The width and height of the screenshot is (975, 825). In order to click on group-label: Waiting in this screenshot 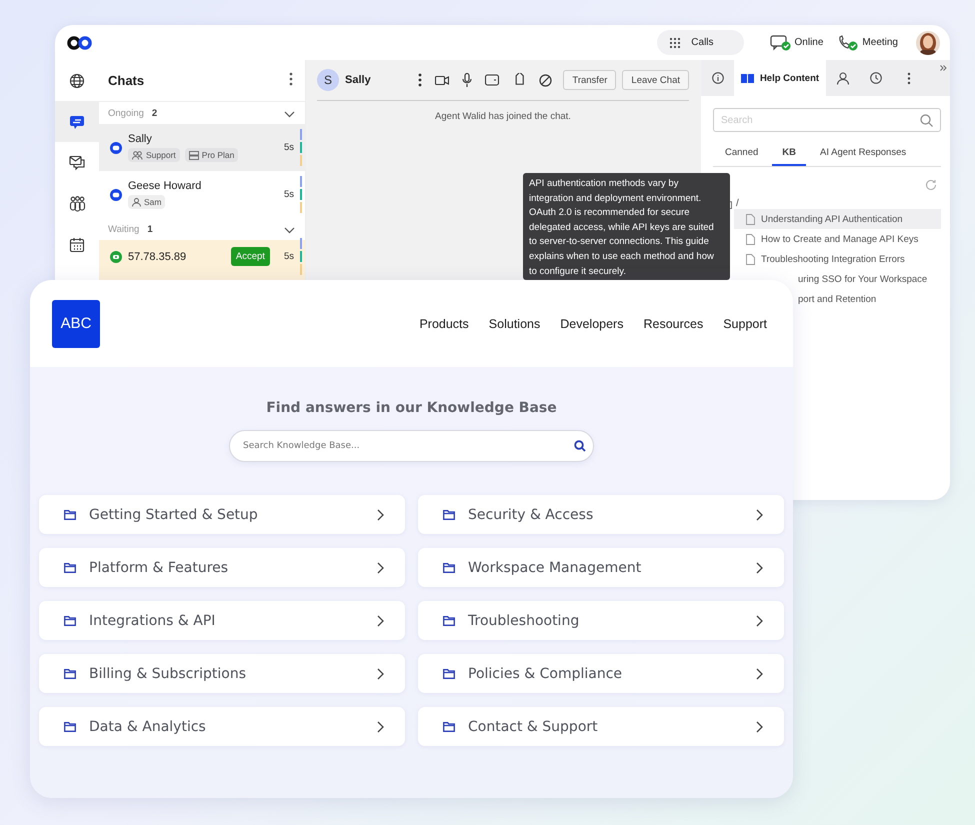, I will do `click(124, 229)`.